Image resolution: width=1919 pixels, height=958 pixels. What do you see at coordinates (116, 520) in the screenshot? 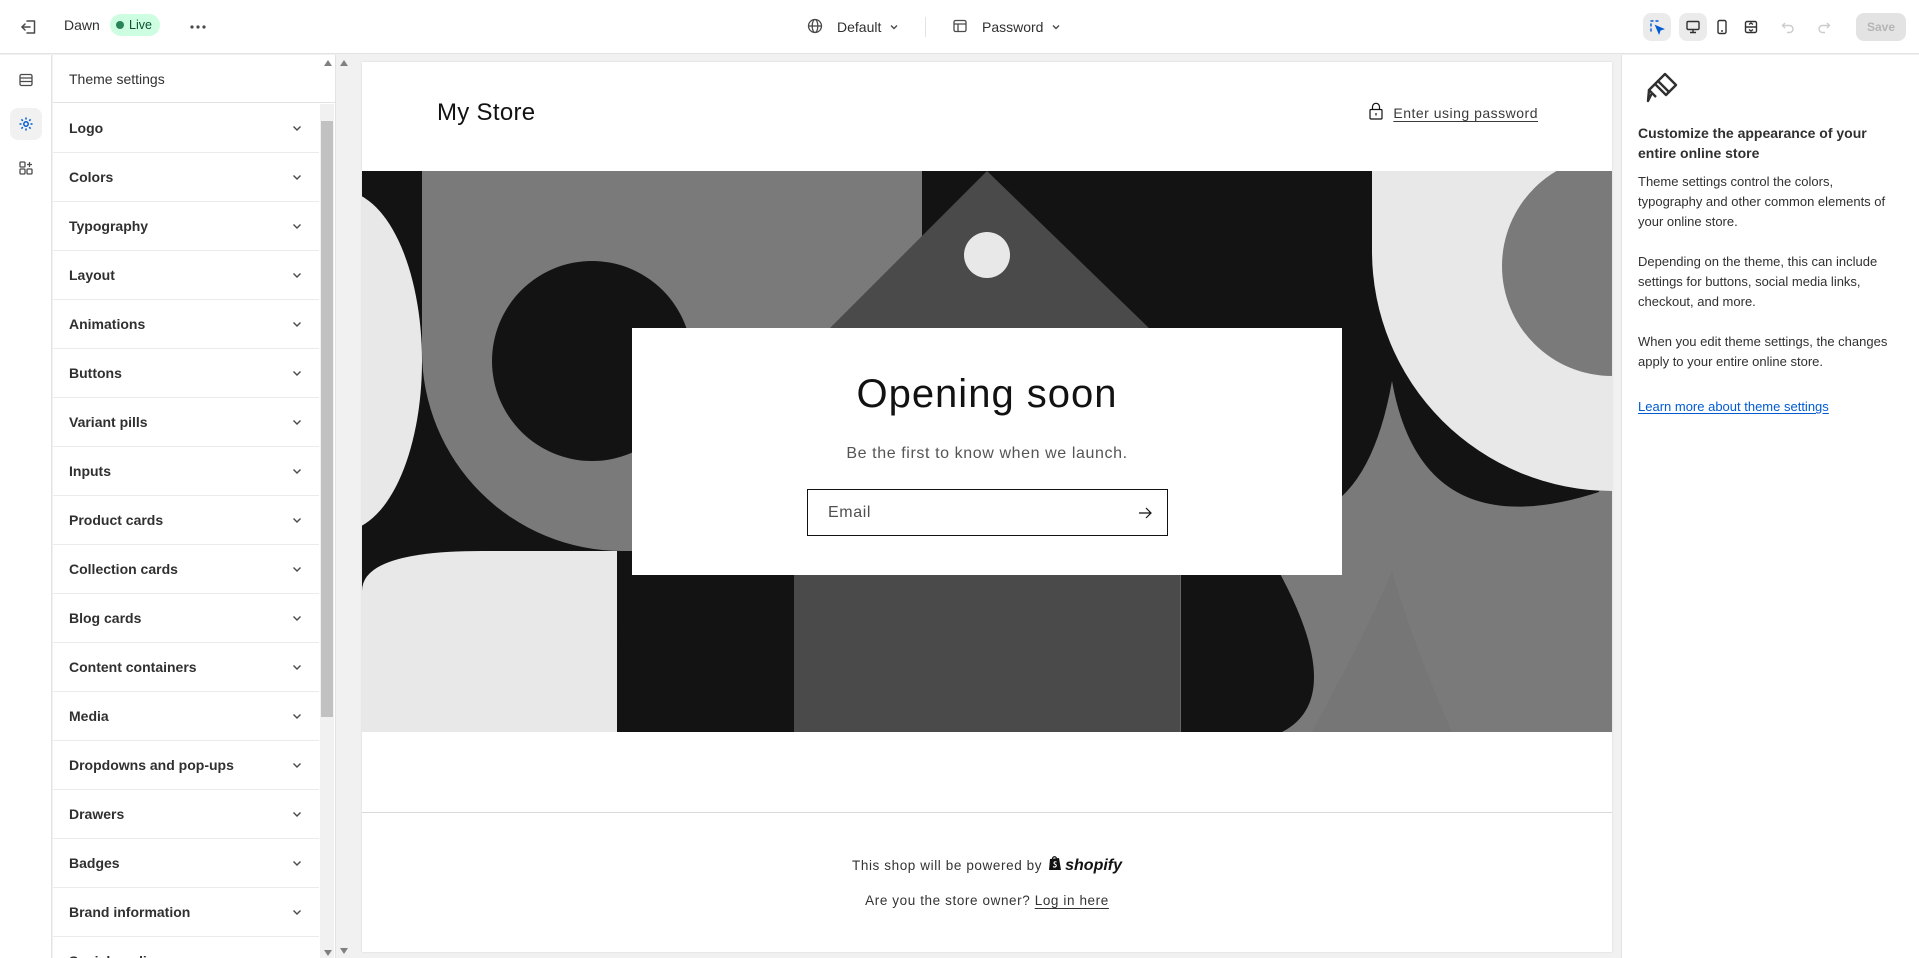
I see `settings-item-label: Product cards` at bounding box center [116, 520].